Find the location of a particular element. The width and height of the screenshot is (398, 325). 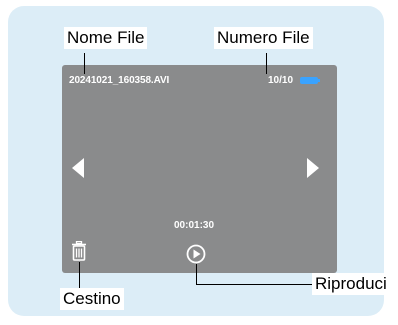

trash-label: Cestino is located at coordinates (92, 299).